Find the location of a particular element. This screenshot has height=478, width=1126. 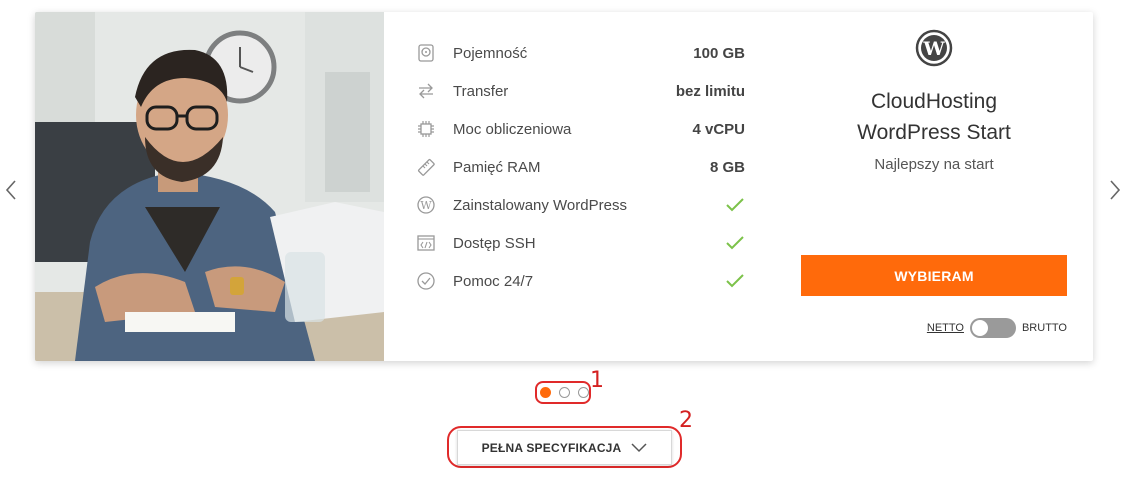

switch-knob is located at coordinates (979, 328).